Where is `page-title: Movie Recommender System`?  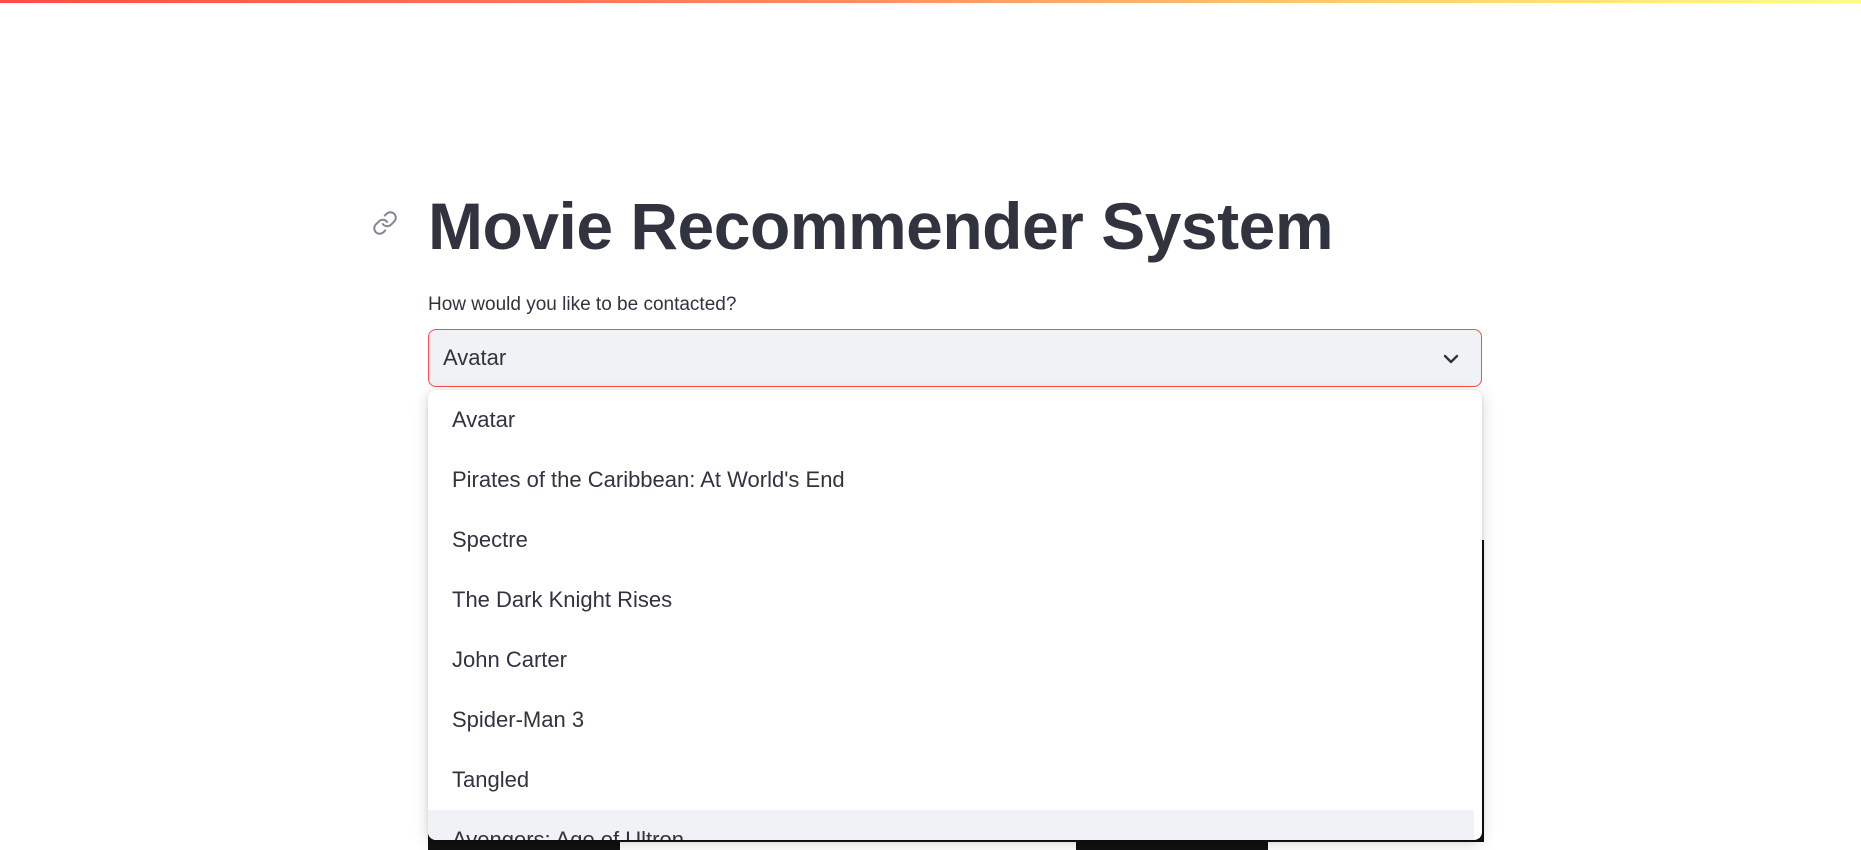
page-title: Movie Recommender System is located at coordinates (881, 226).